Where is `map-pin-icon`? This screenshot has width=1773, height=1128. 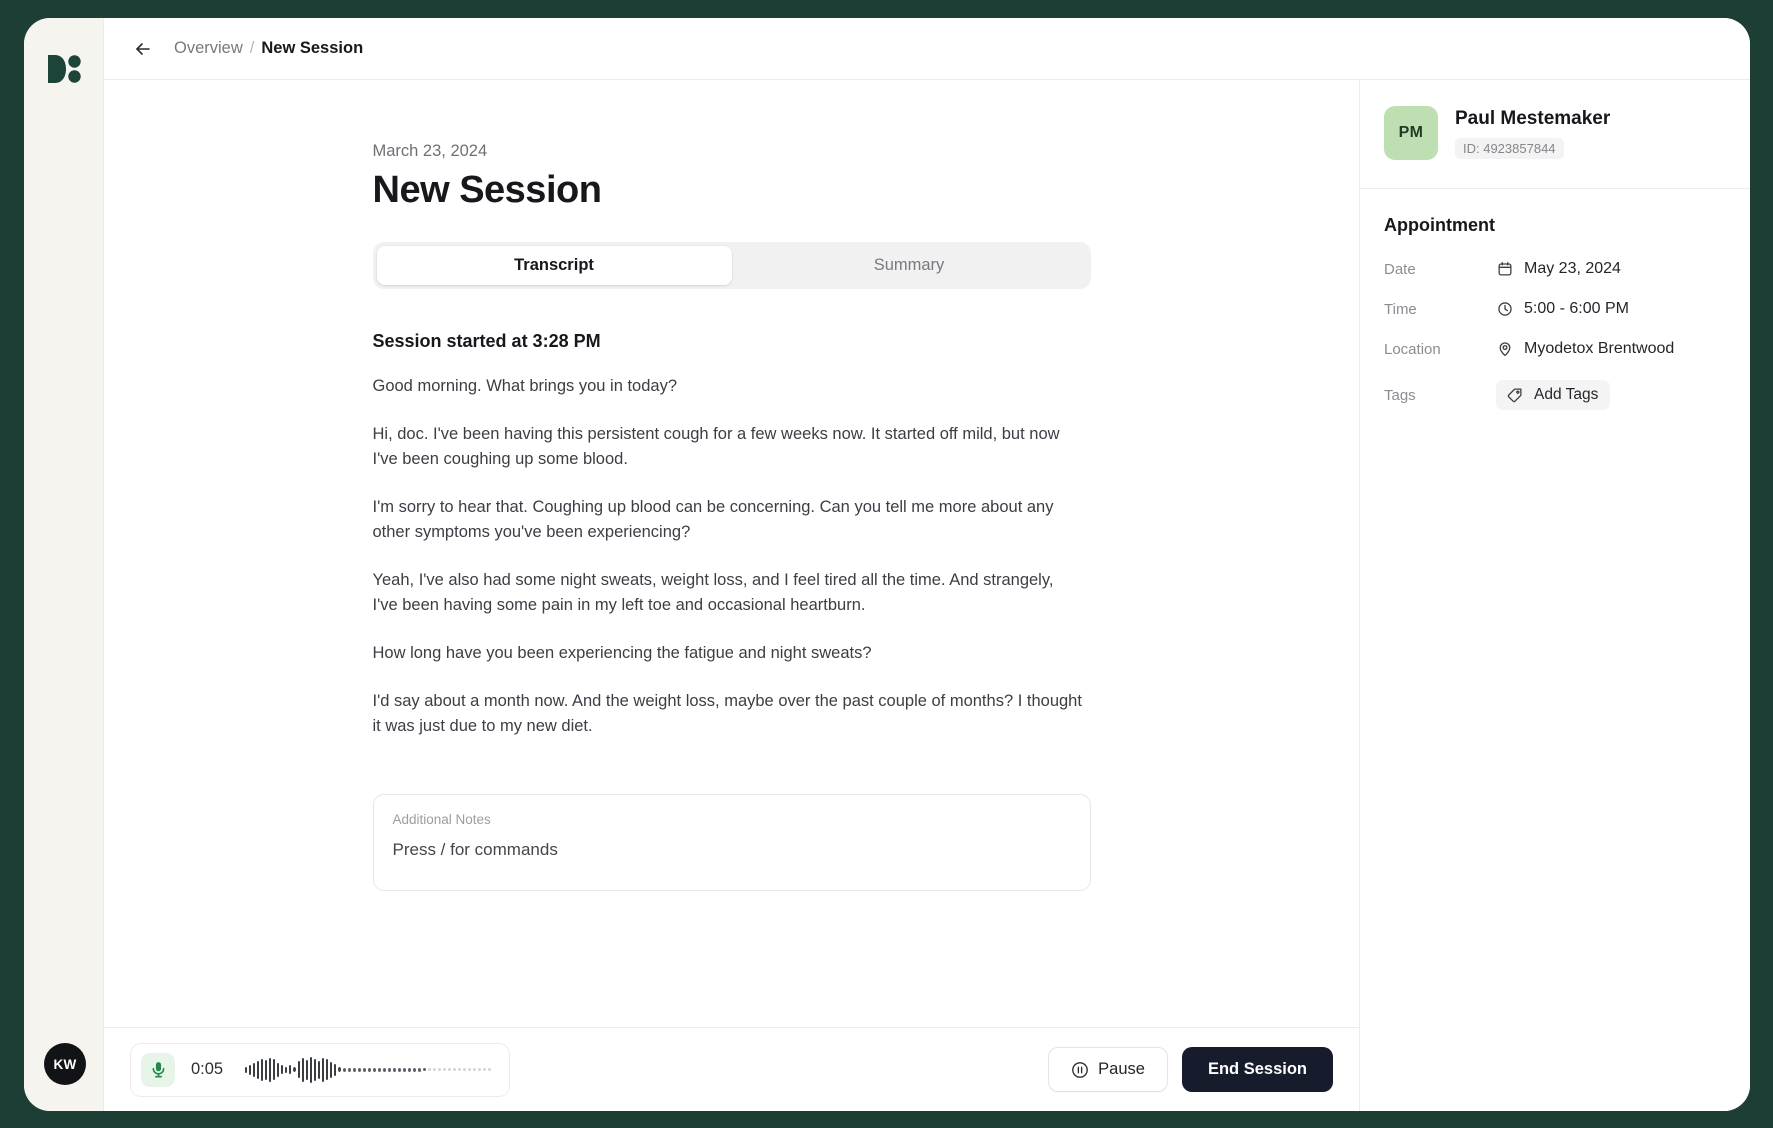
map-pin-icon is located at coordinates (1505, 349).